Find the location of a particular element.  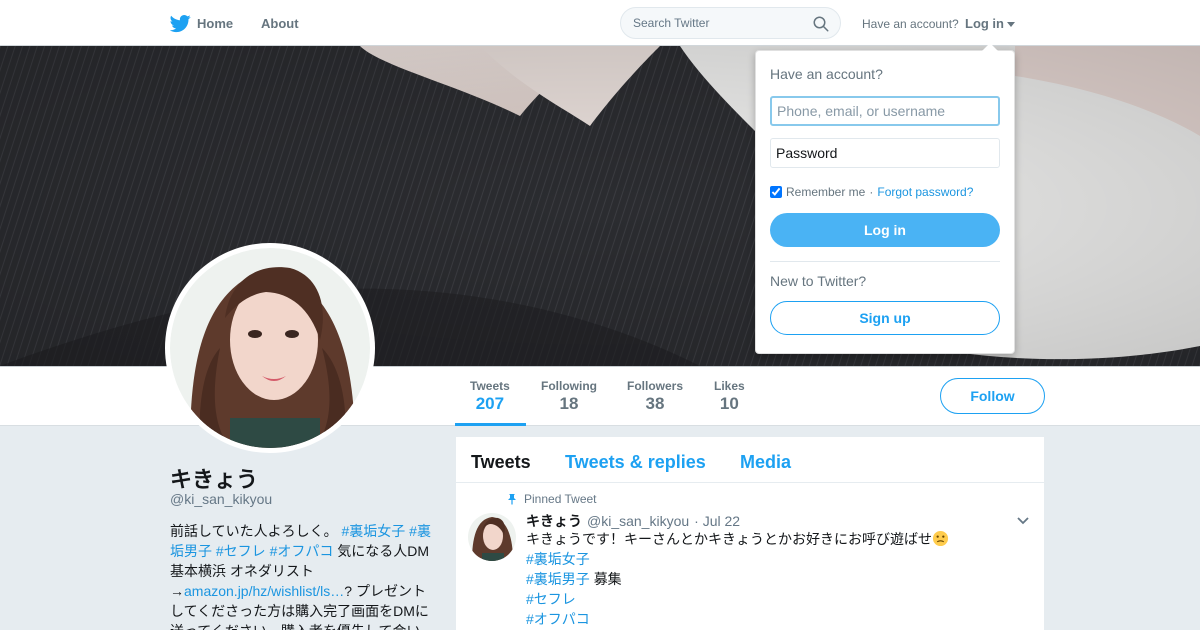

stat-likes: Likes 10 is located at coordinates (729, 396).